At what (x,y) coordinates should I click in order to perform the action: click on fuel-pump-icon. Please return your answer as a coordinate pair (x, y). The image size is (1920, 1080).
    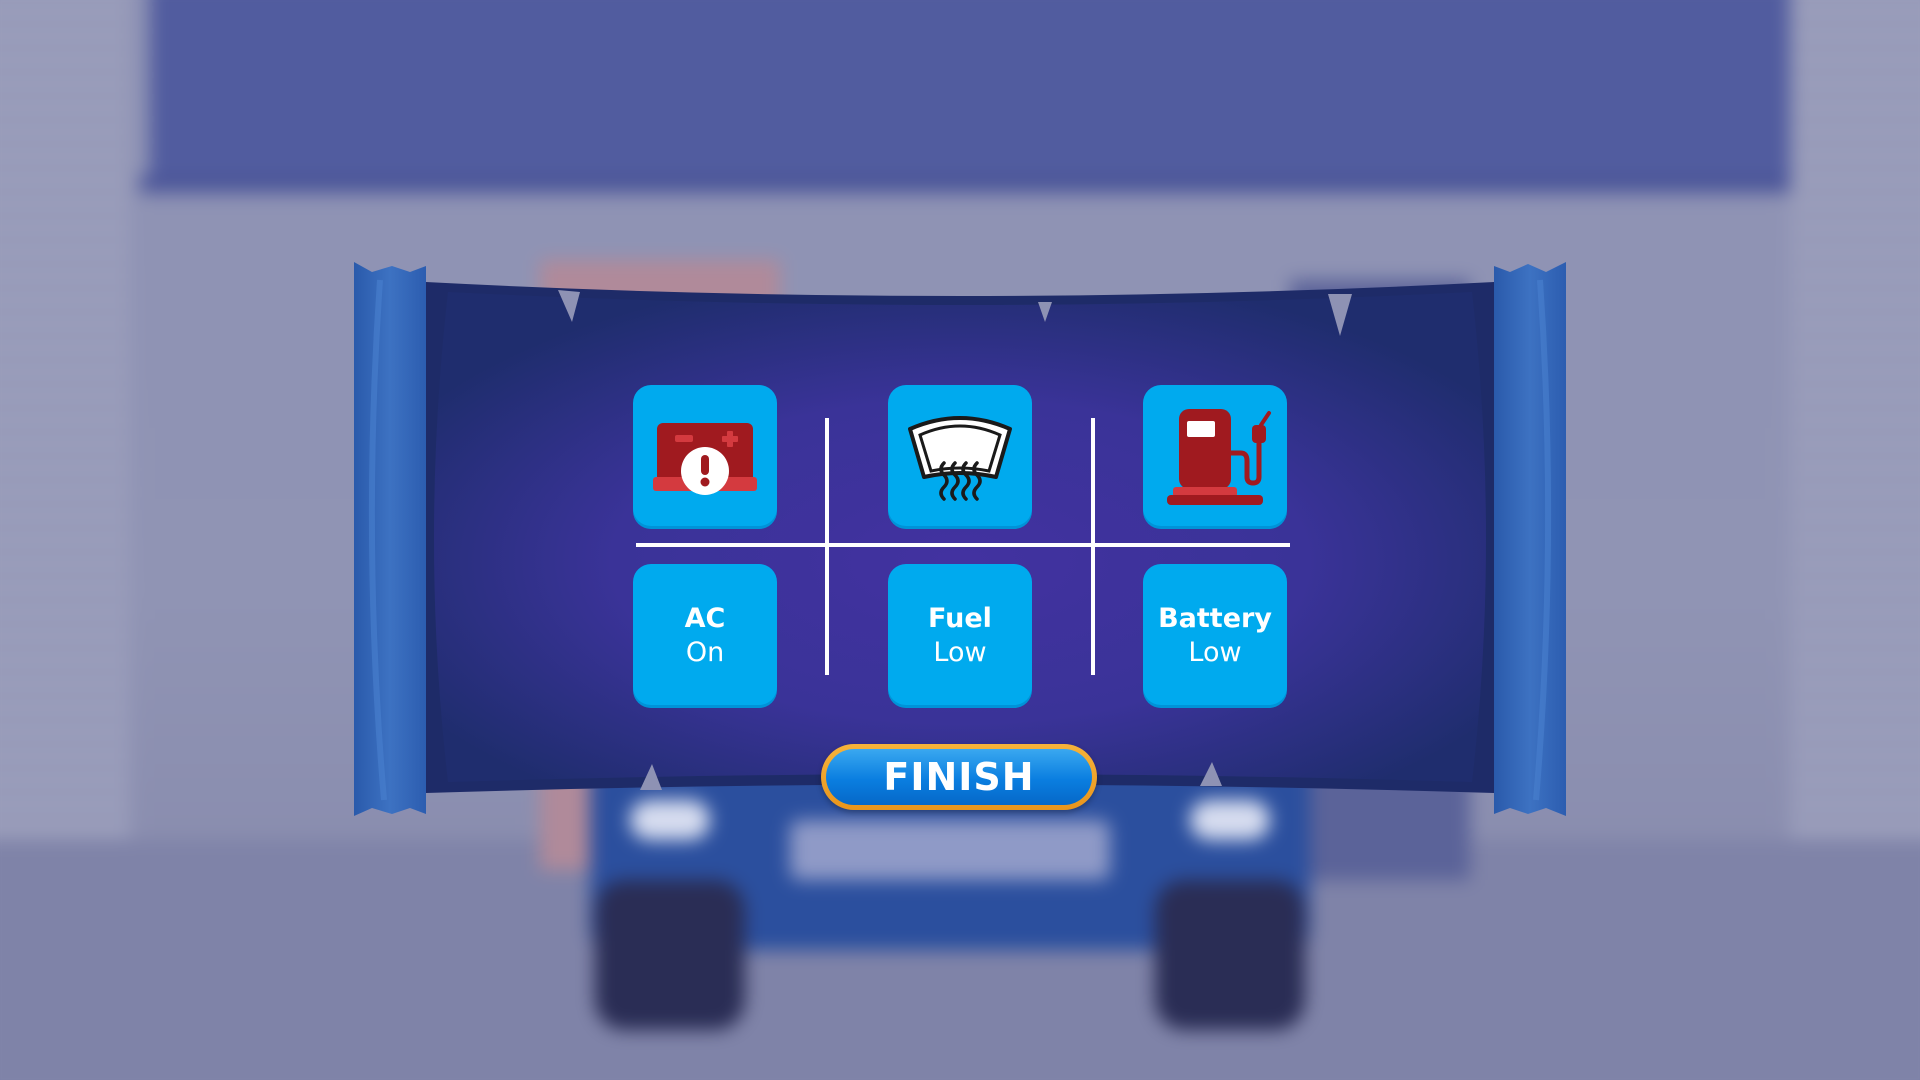
    Looking at the image, I should click on (1219, 457).